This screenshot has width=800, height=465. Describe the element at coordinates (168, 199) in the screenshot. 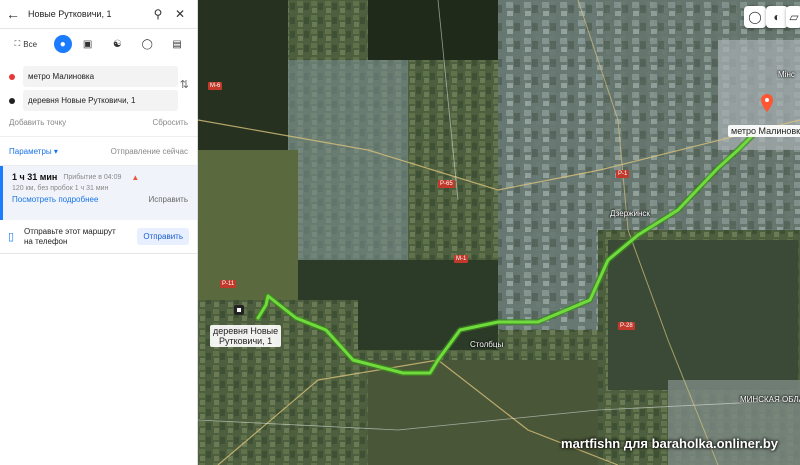

I see `edit-link: Исправить` at that location.